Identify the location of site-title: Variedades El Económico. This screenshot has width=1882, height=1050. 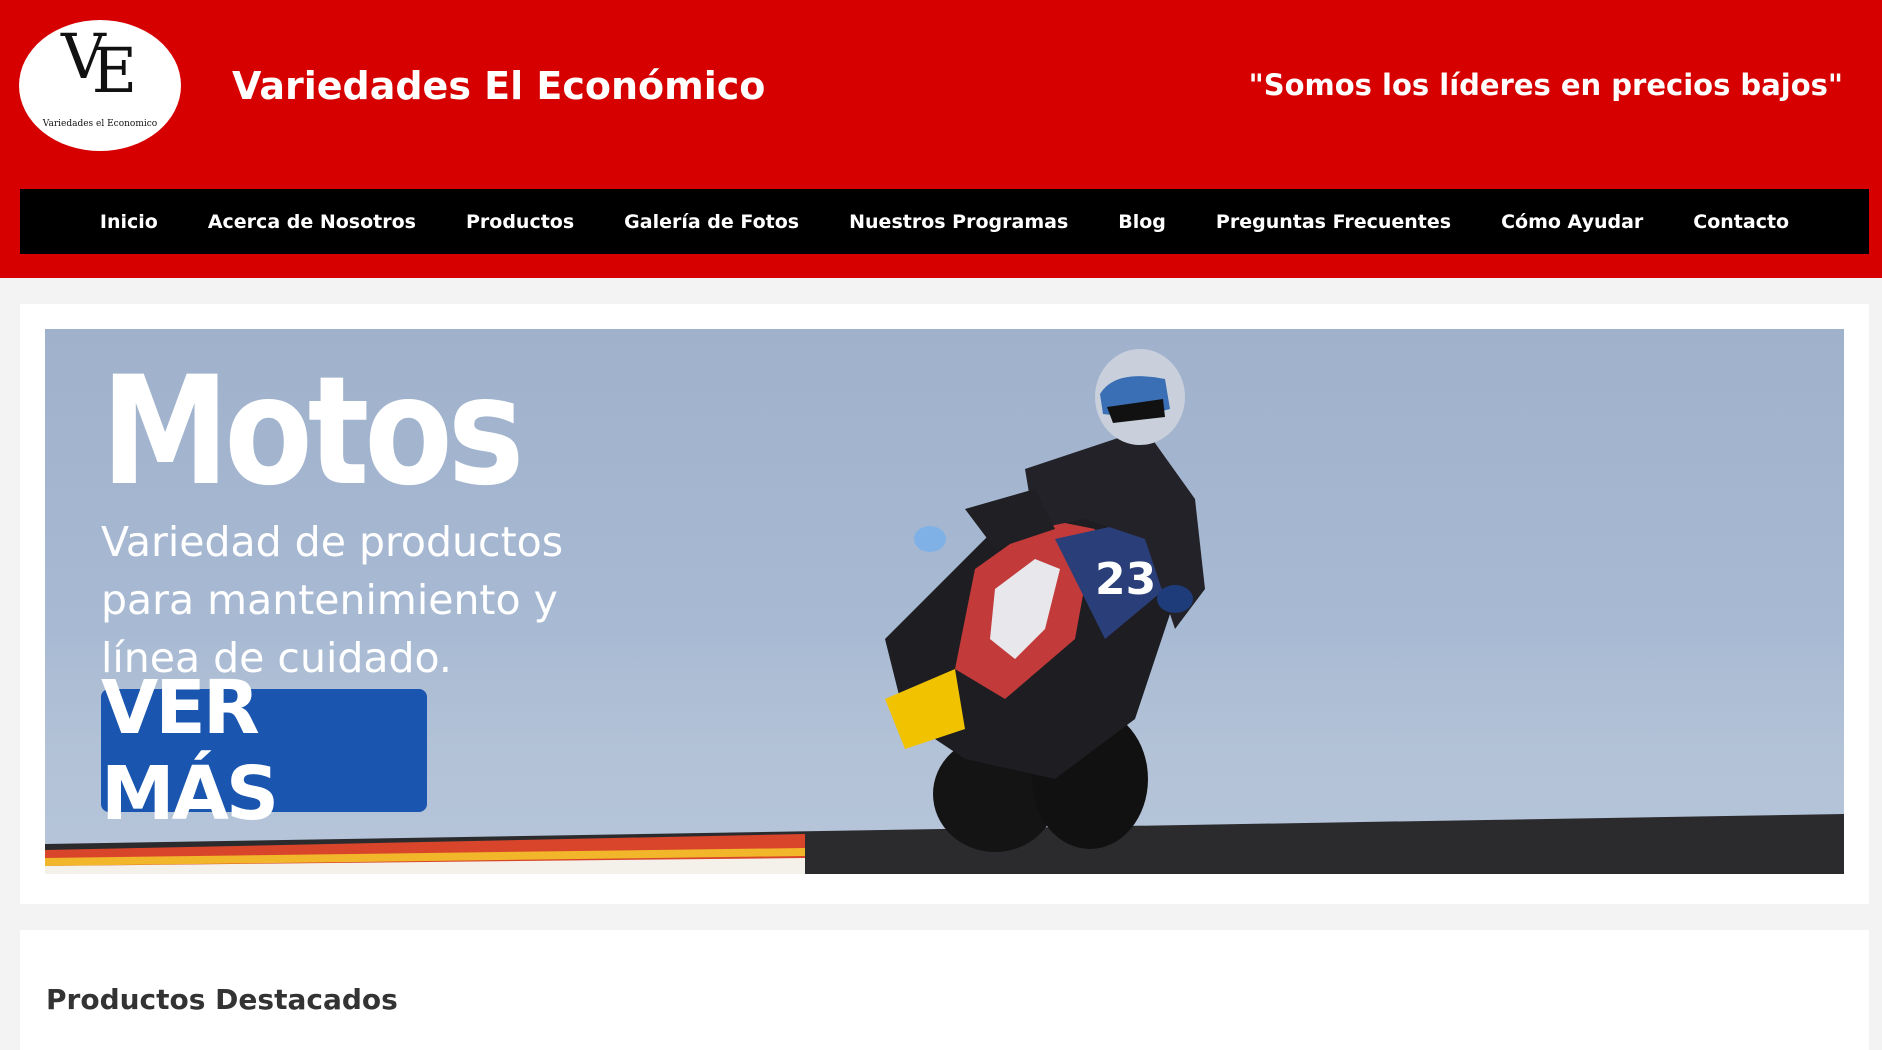
(498, 86).